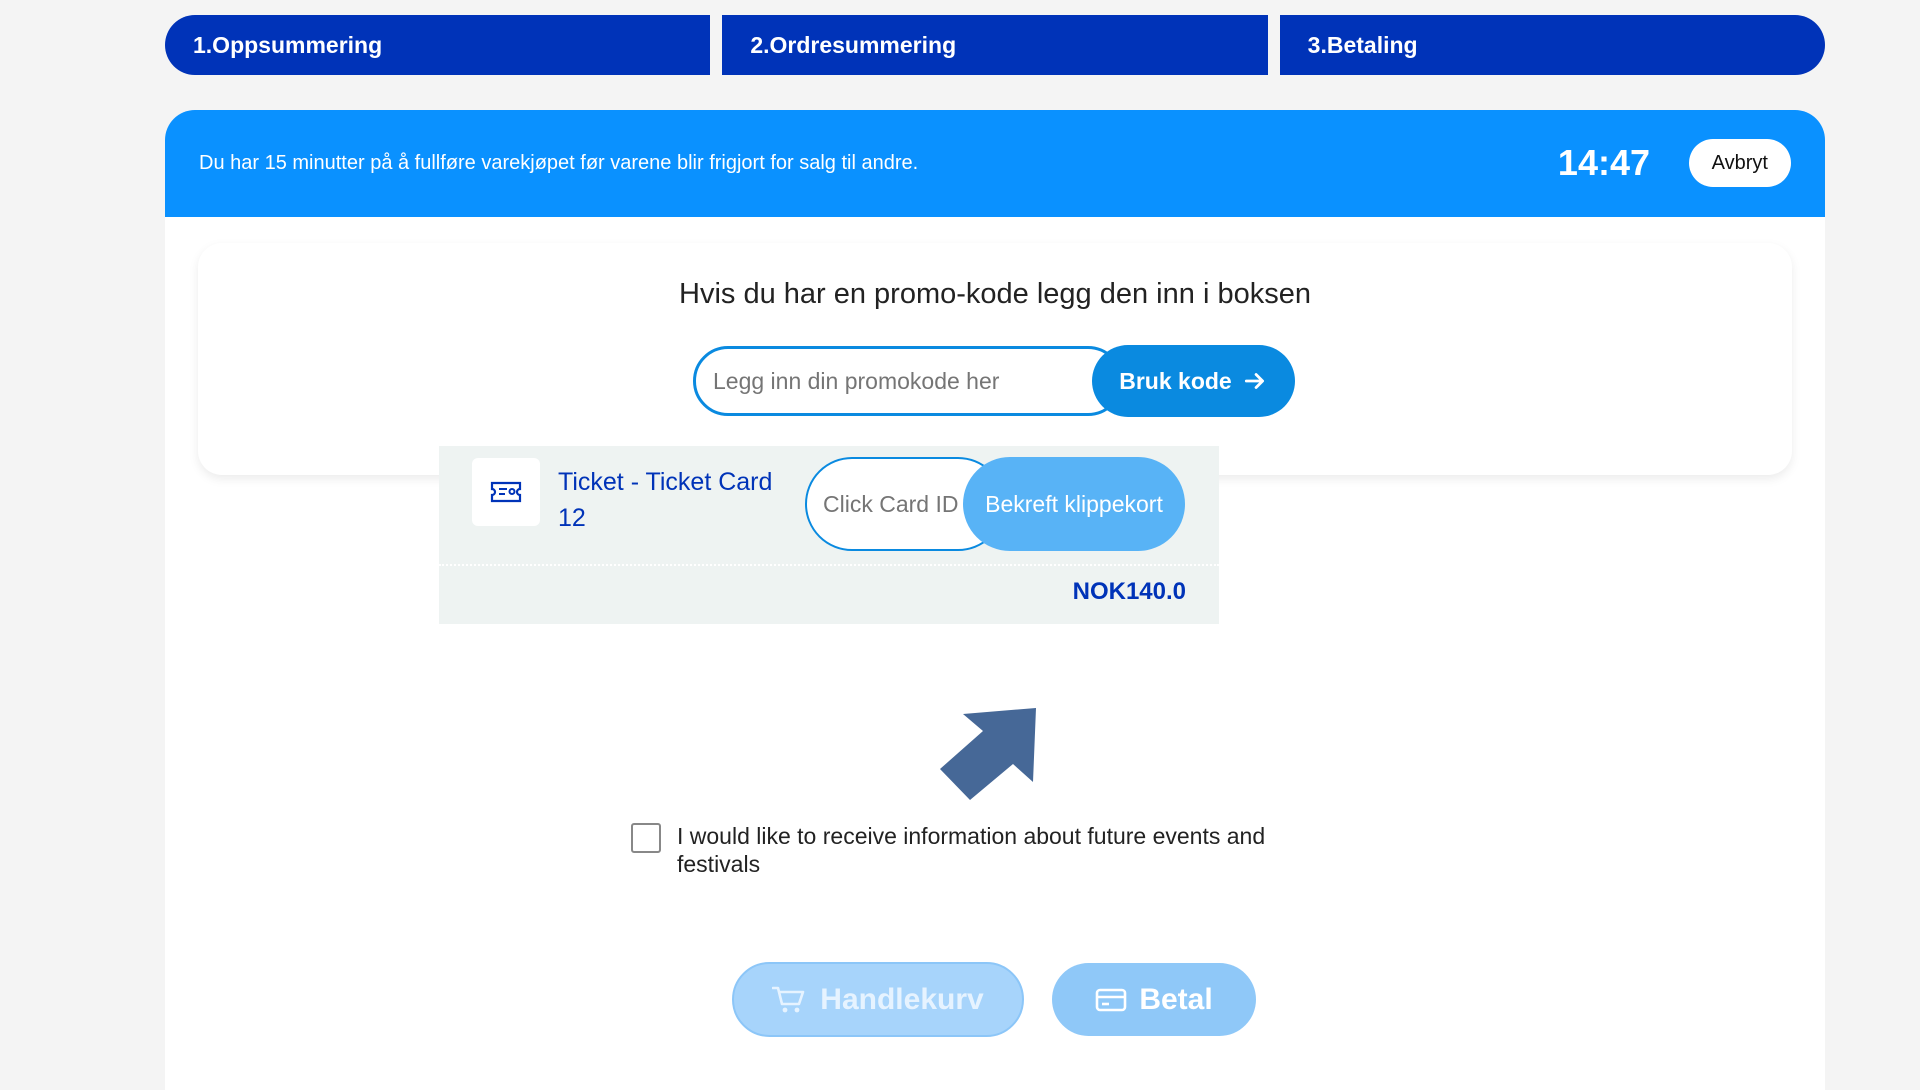  I want to click on promo-code-input, so click(908, 381).